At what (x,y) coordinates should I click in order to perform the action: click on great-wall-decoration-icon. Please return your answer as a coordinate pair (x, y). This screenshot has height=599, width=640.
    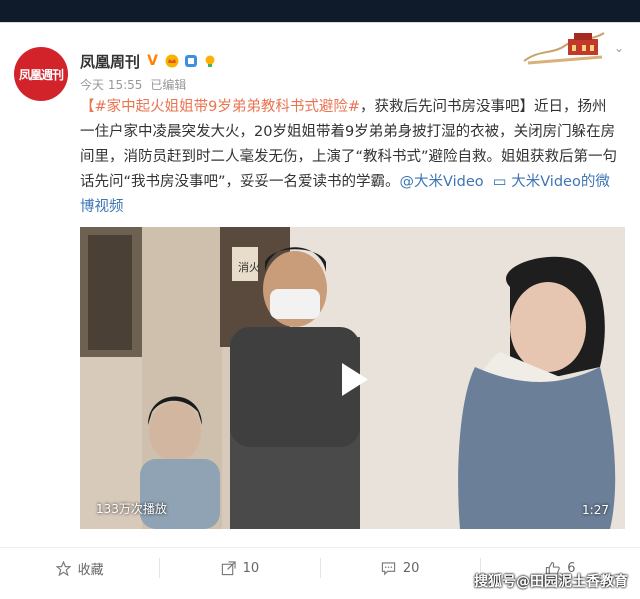
    Looking at the image, I should click on (564, 48).